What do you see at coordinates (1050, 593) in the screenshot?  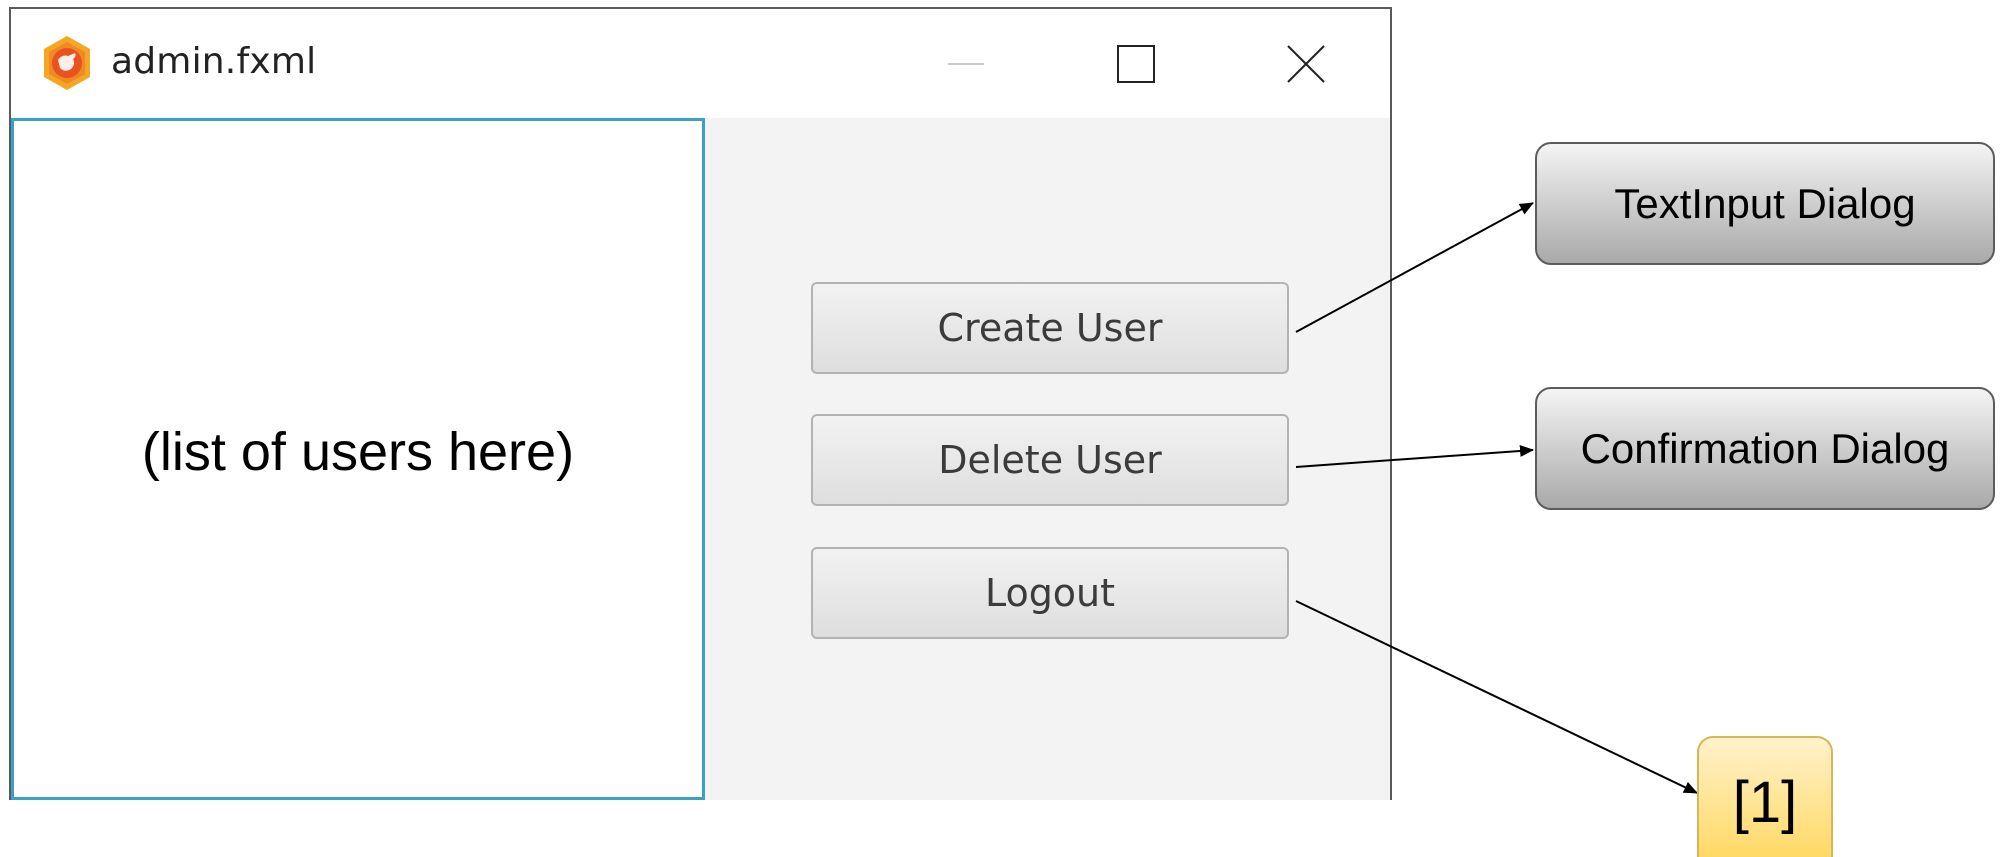 I see `logout-button: Logout` at bounding box center [1050, 593].